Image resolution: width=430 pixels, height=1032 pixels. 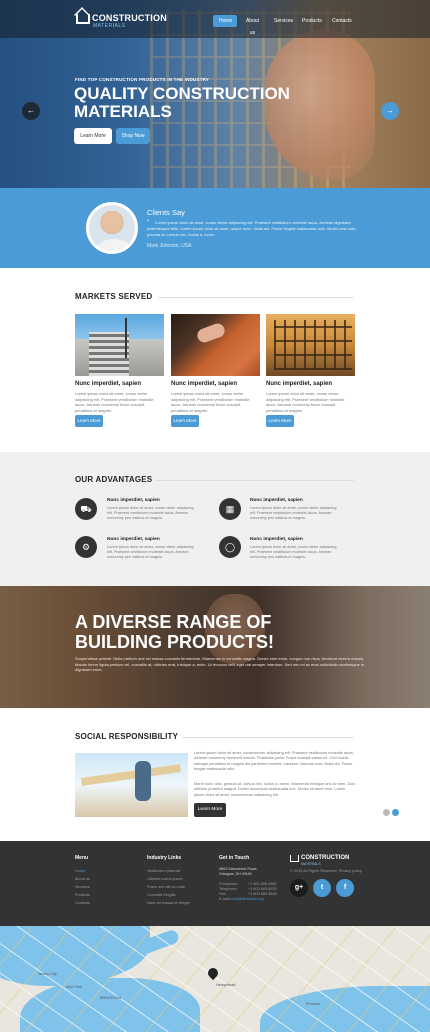 I want to click on arrow-right-icon: →, so click(x=390, y=111).